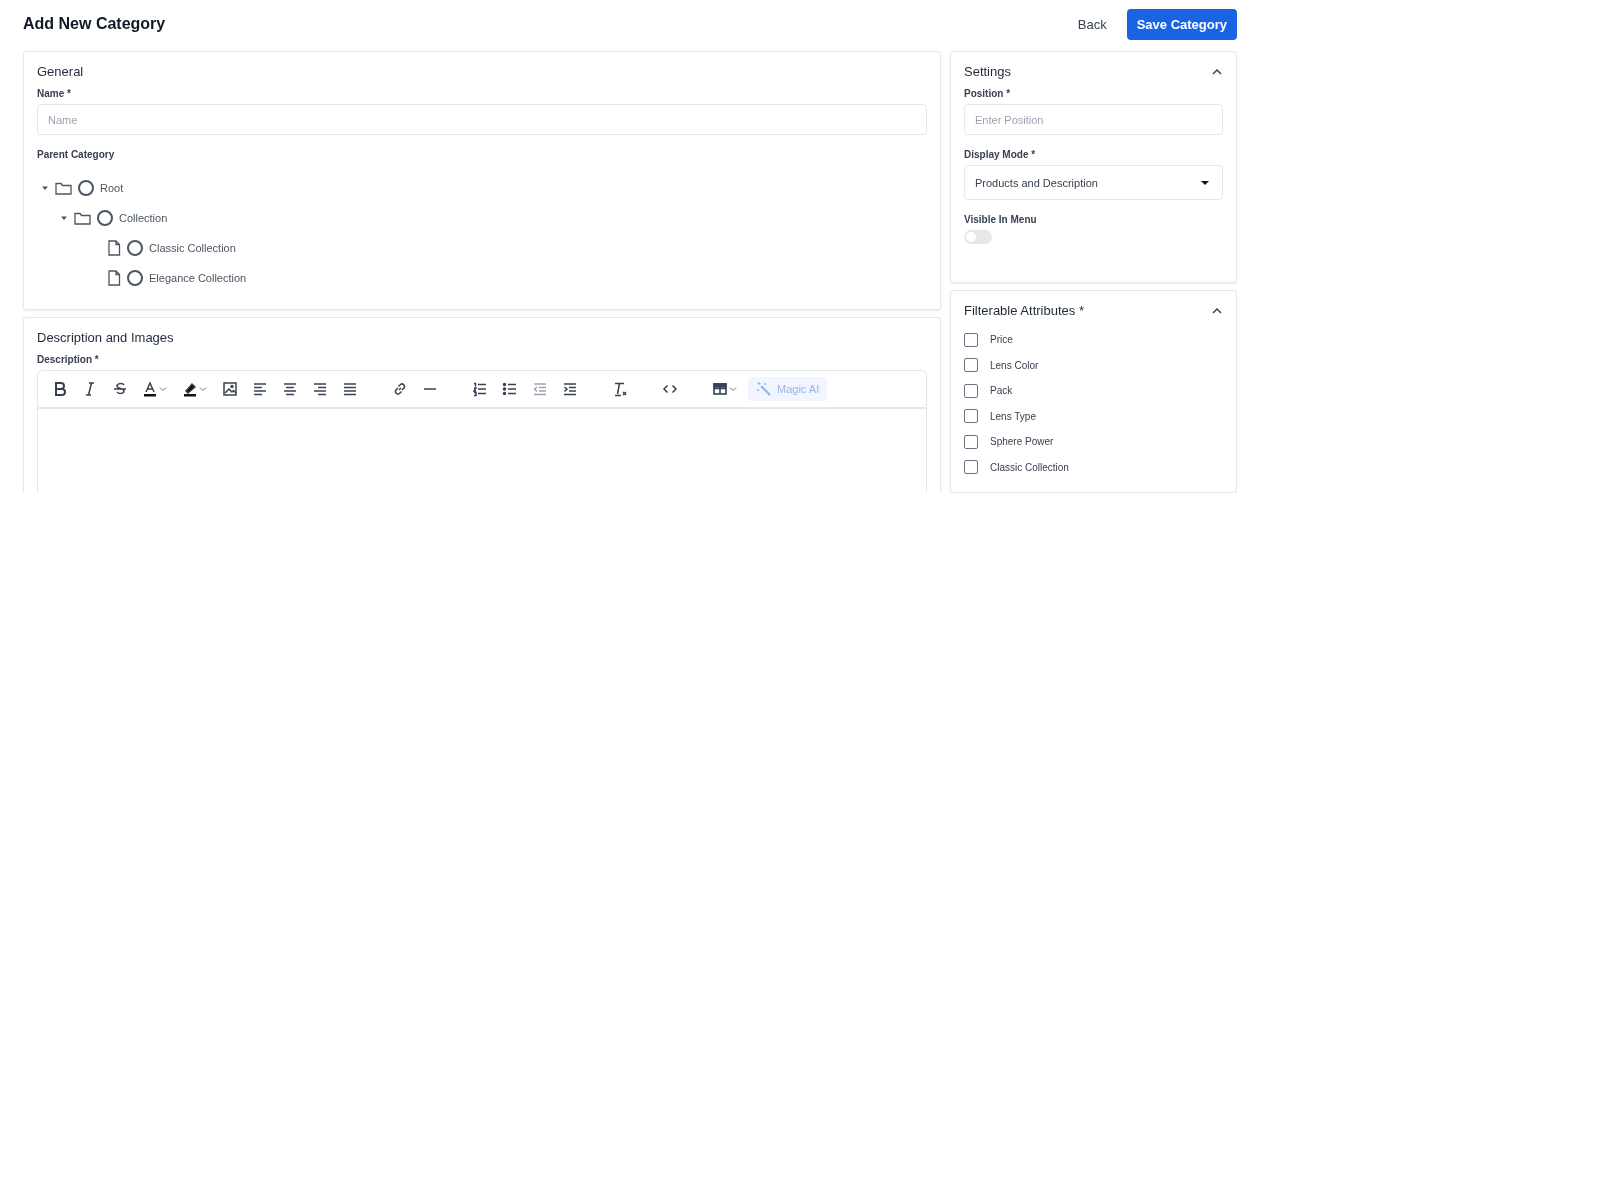 The width and height of the screenshot is (1600, 1200). What do you see at coordinates (94, 24) in the screenshot?
I see `page-title: Add New Category` at bounding box center [94, 24].